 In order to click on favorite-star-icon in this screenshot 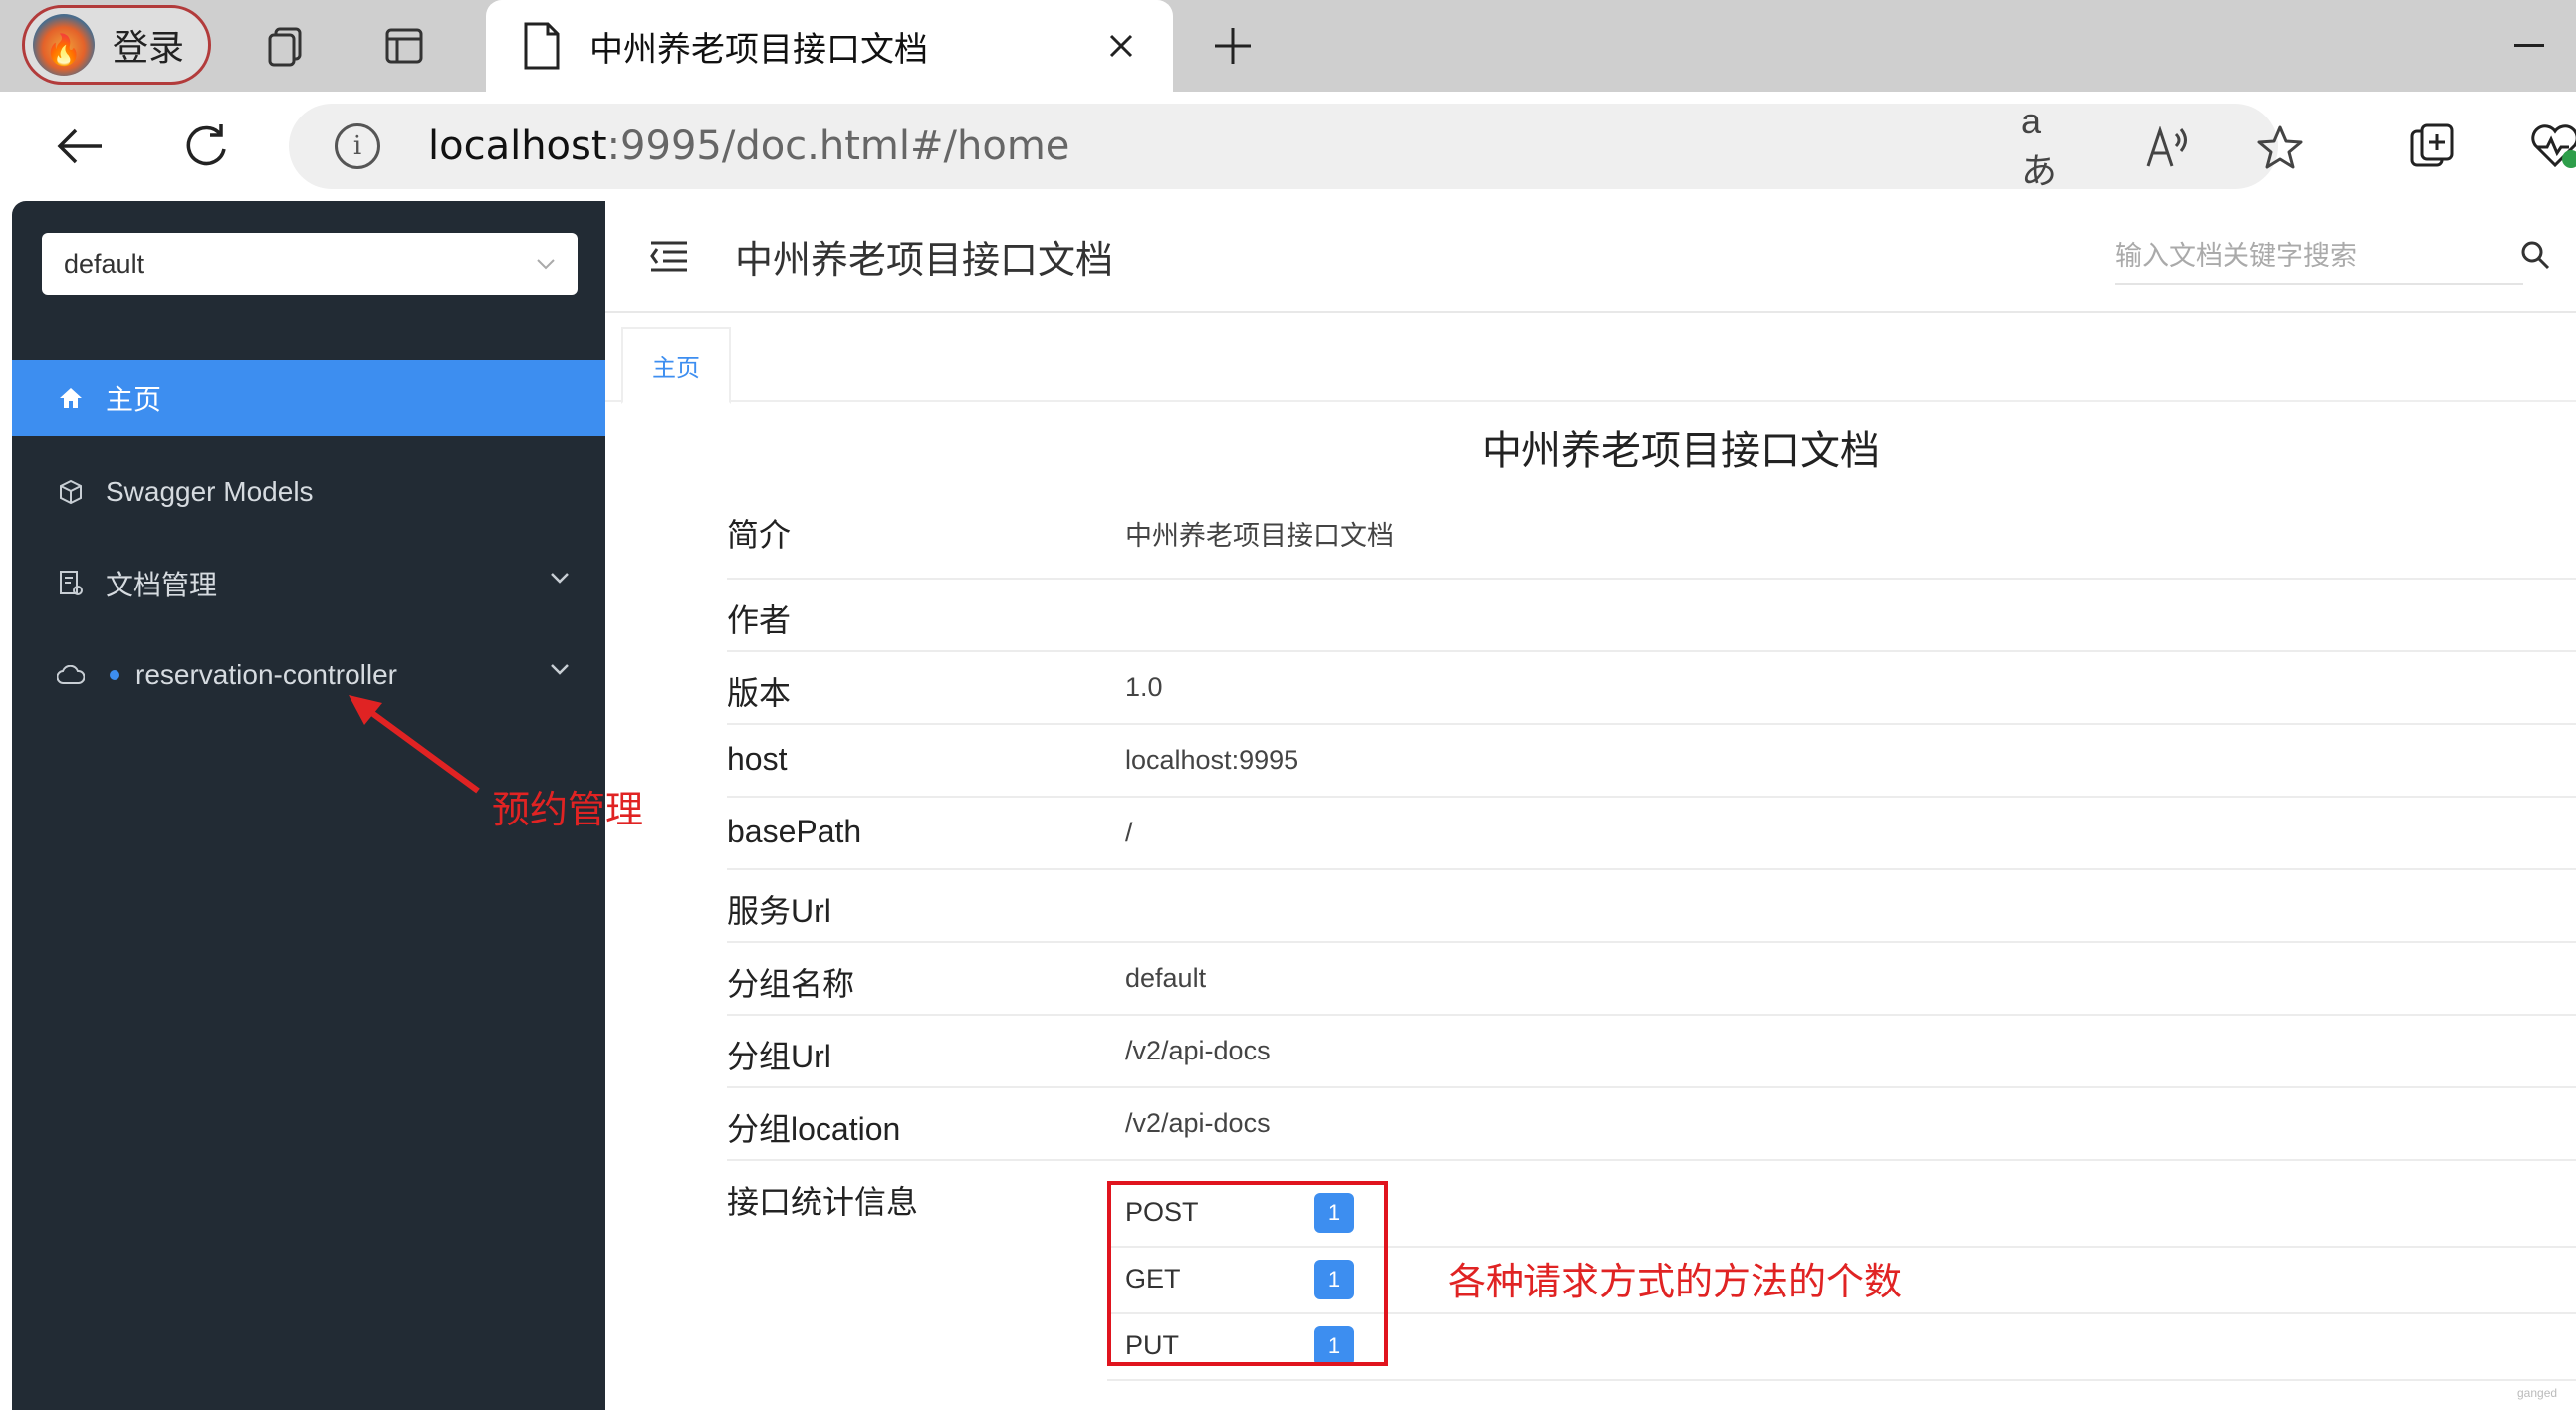, I will do `click(2280, 147)`.